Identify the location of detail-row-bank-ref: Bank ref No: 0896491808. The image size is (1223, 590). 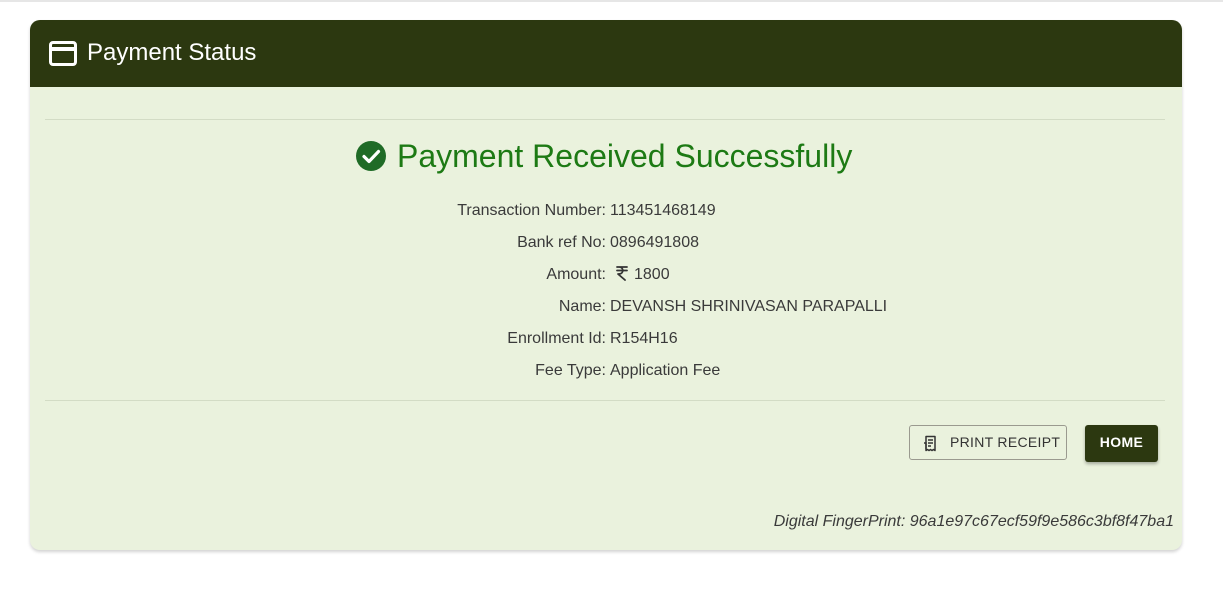
(606, 243).